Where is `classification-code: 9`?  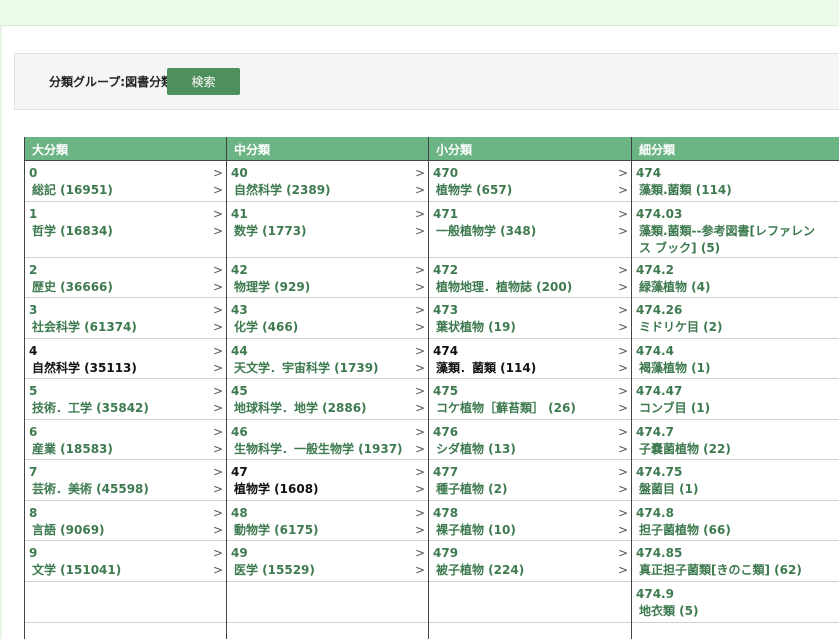 classification-code: 9 is located at coordinates (33, 553).